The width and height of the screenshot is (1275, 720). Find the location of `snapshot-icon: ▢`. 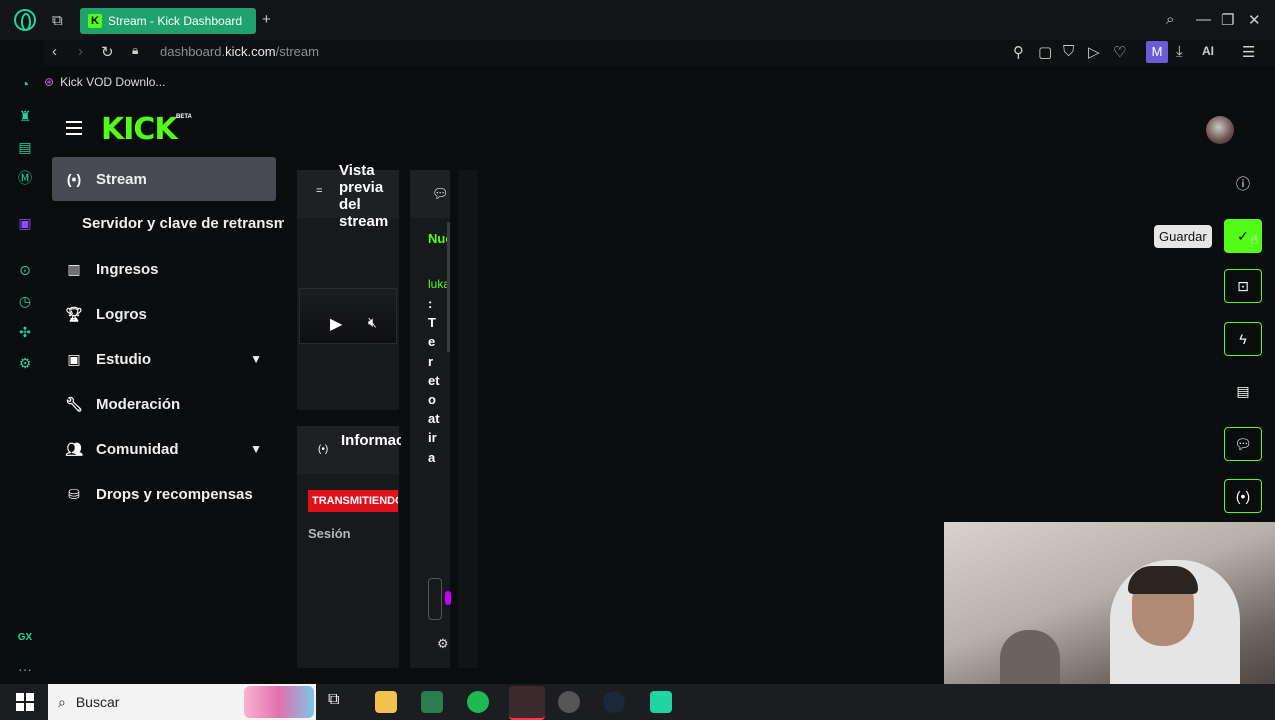

snapshot-icon: ▢ is located at coordinates (1045, 52).